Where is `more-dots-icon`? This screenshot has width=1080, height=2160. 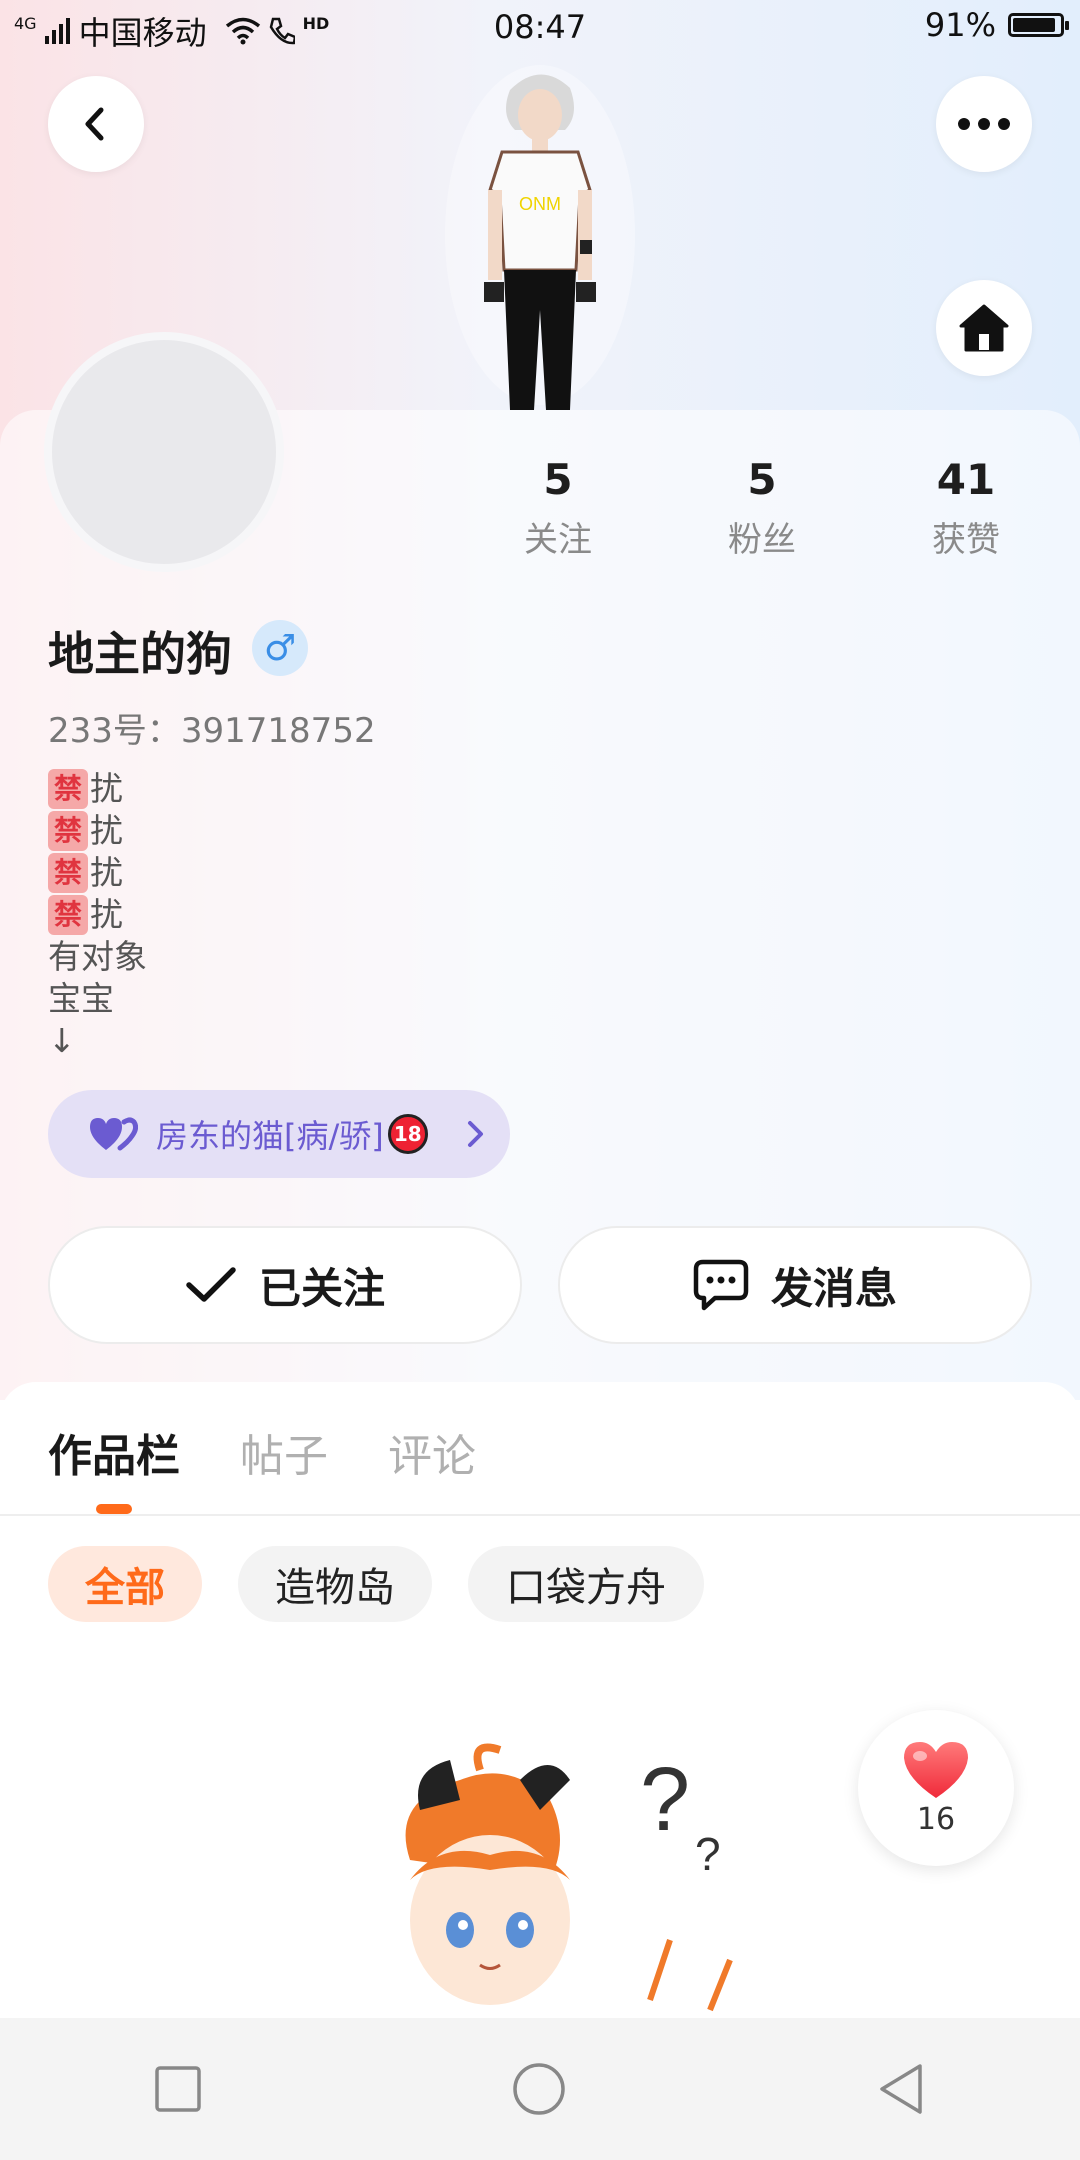 more-dots-icon is located at coordinates (984, 124).